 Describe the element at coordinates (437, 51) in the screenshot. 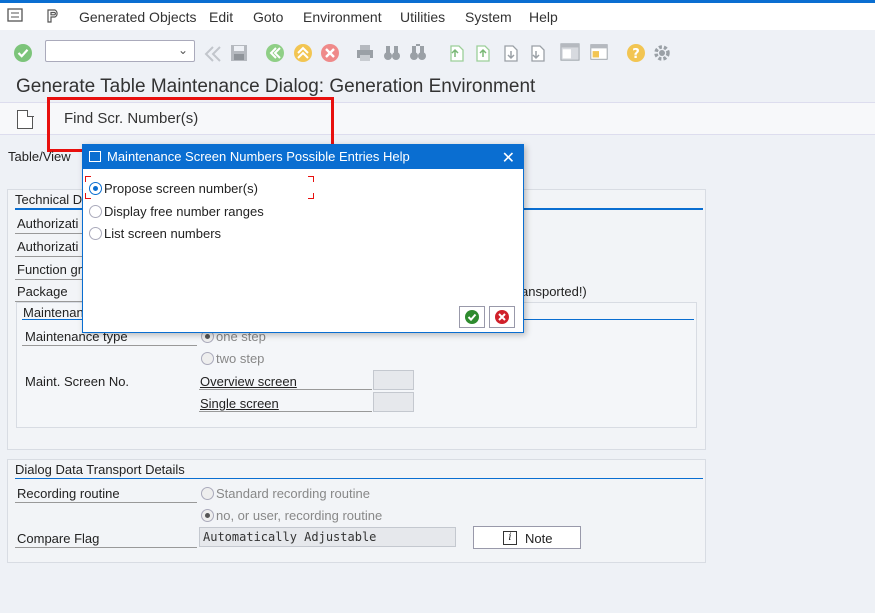

I see `standard-toolbar: ⌄ ?` at that location.